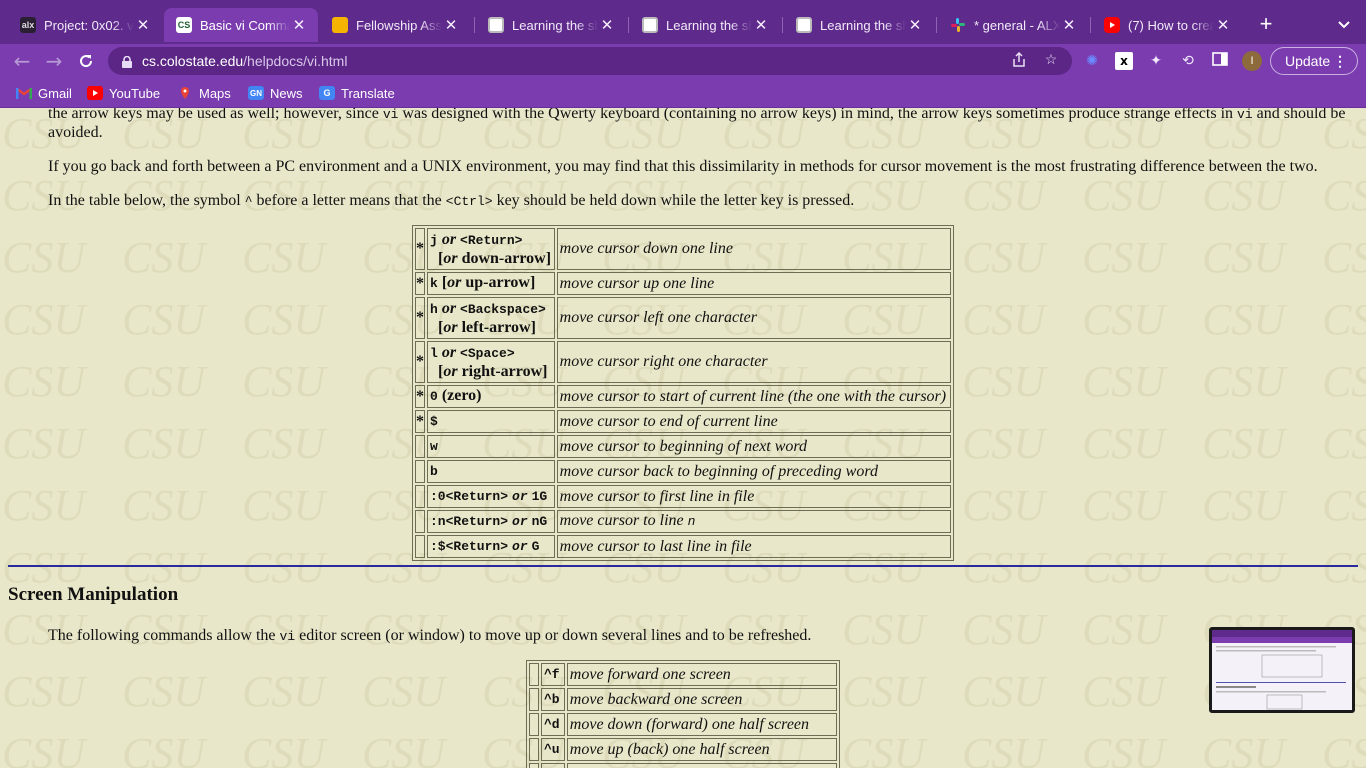  Describe the element at coordinates (44, 93) in the screenshot. I see `bookmark-gmail: Gmail` at that location.